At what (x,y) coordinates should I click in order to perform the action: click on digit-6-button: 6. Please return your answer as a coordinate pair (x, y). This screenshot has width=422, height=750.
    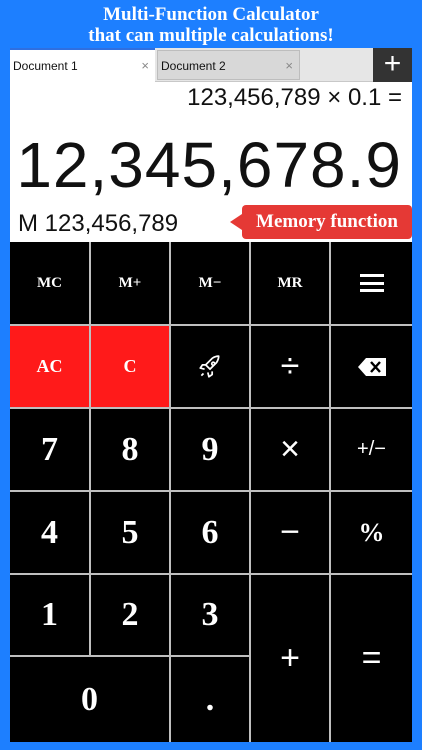
    Looking at the image, I should click on (210, 532).